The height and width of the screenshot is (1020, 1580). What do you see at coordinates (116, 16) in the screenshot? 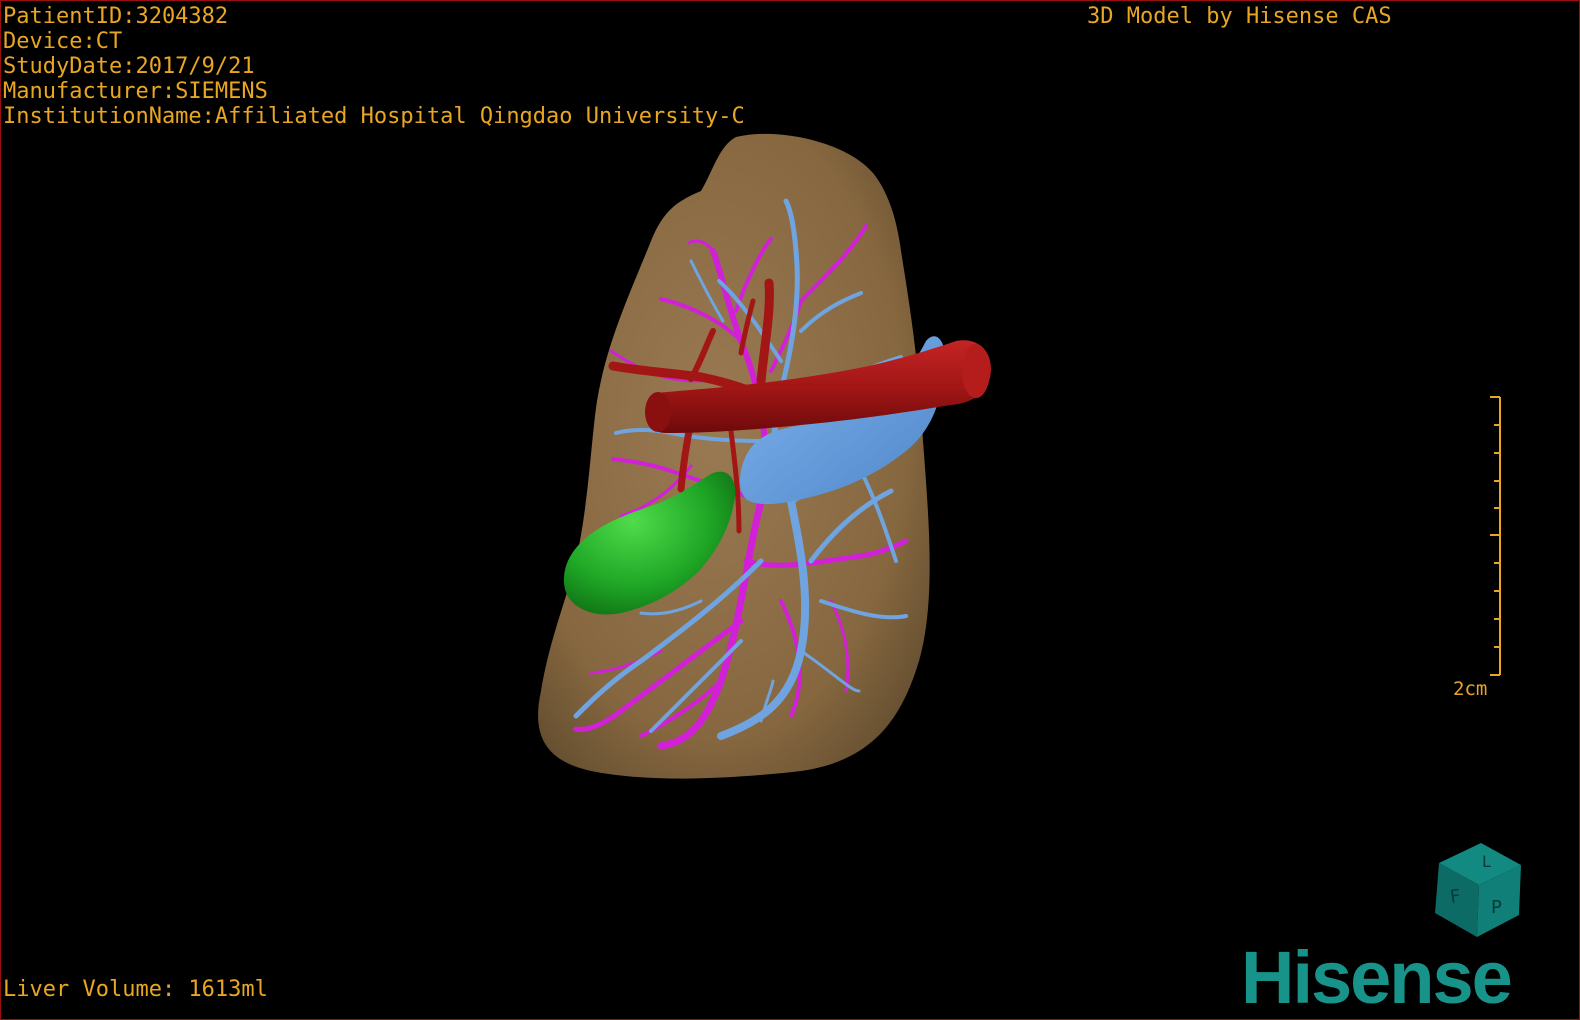
I see `patient-id: PatientID:3204382` at bounding box center [116, 16].